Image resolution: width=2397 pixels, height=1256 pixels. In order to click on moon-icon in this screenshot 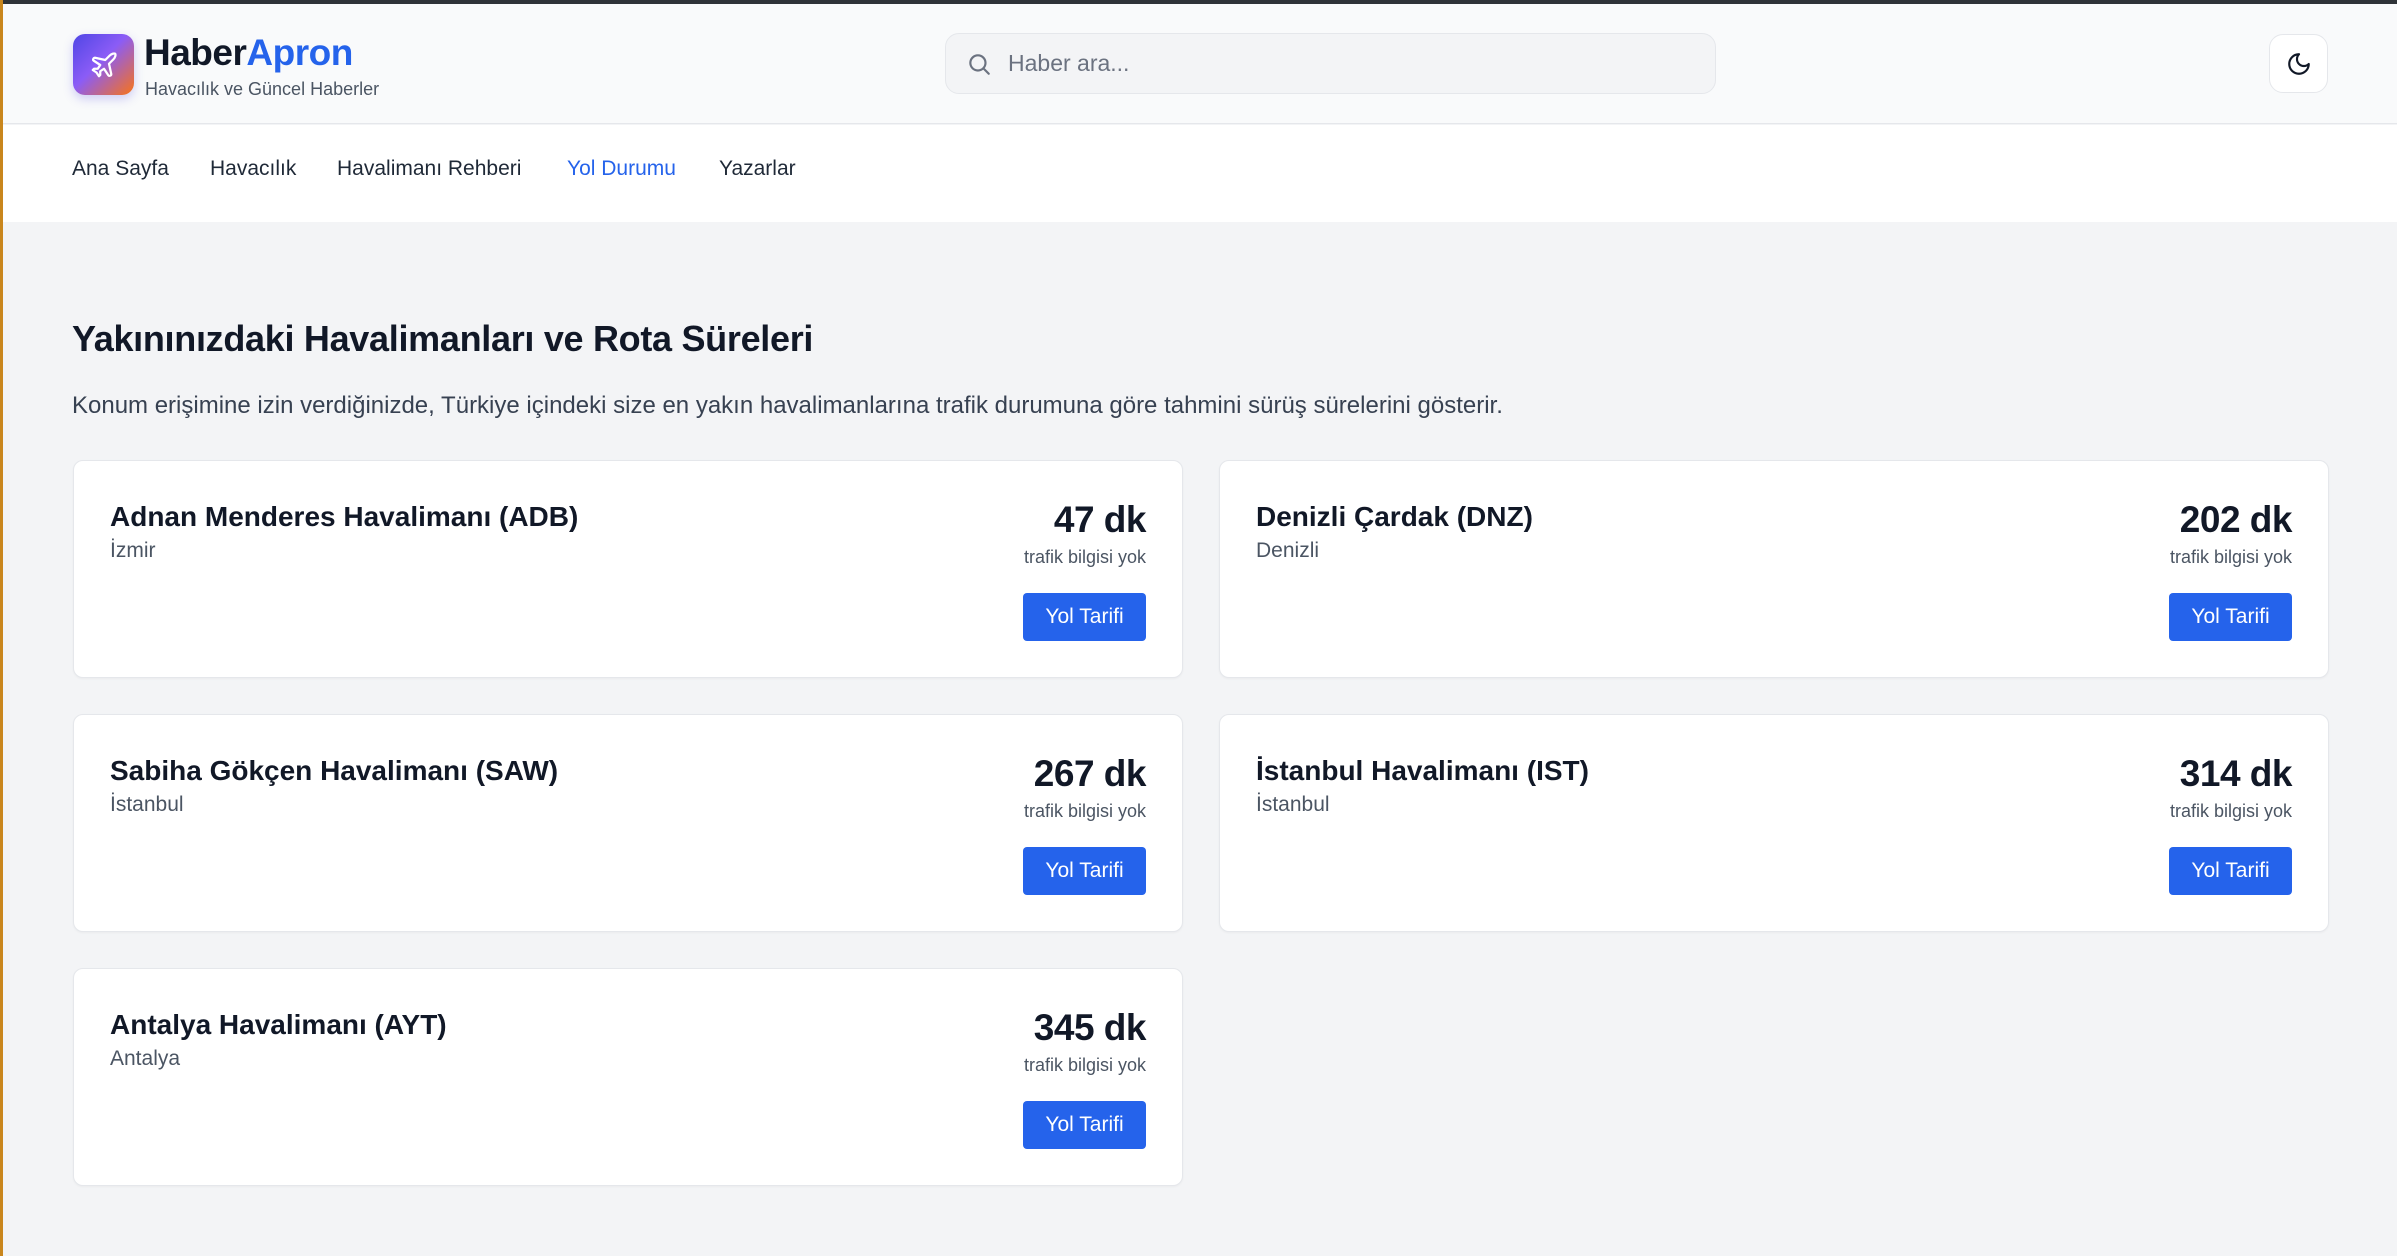, I will do `click(2298, 63)`.